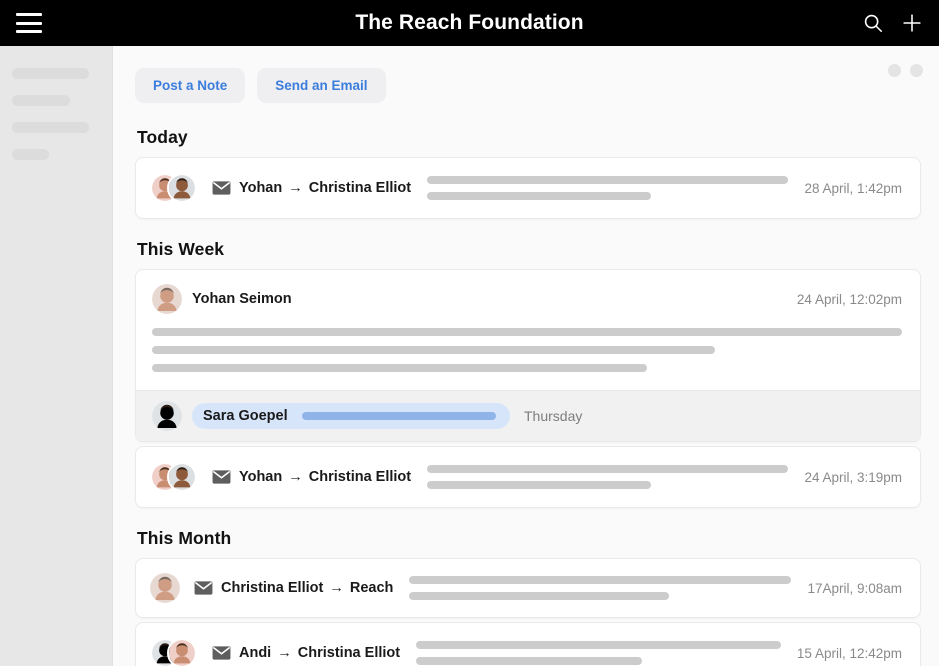 This screenshot has height=666, width=939. Describe the element at coordinates (853, 188) in the screenshot. I see `activity-timestamp: 28 April, 1:42pm` at that location.